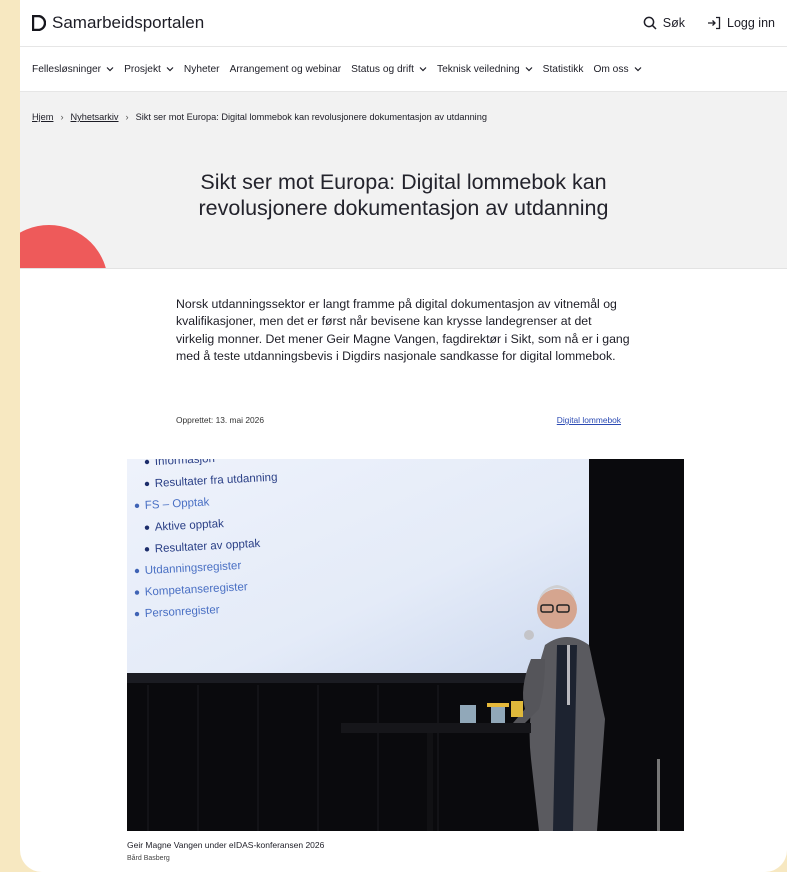  Describe the element at coordinates (95, 117) in the screenshot. I see `breadcrumb-archive-link: Nyhetsarkiv` at that location.